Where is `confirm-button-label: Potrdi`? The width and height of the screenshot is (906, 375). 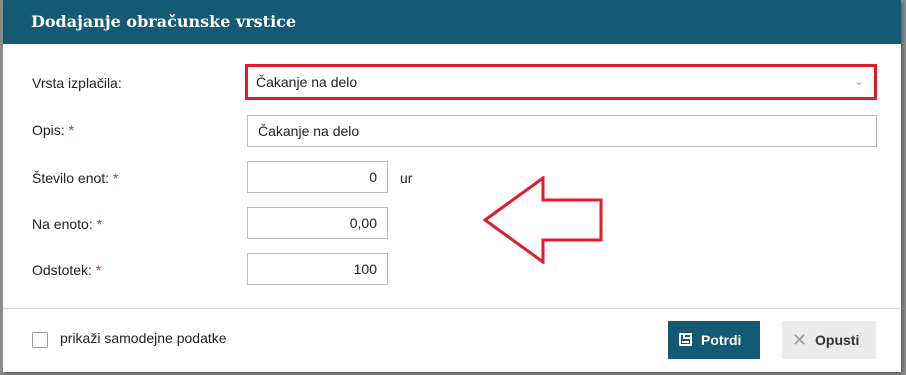
confirm-button-label: Potrdi is located at coordinates (721, 340).